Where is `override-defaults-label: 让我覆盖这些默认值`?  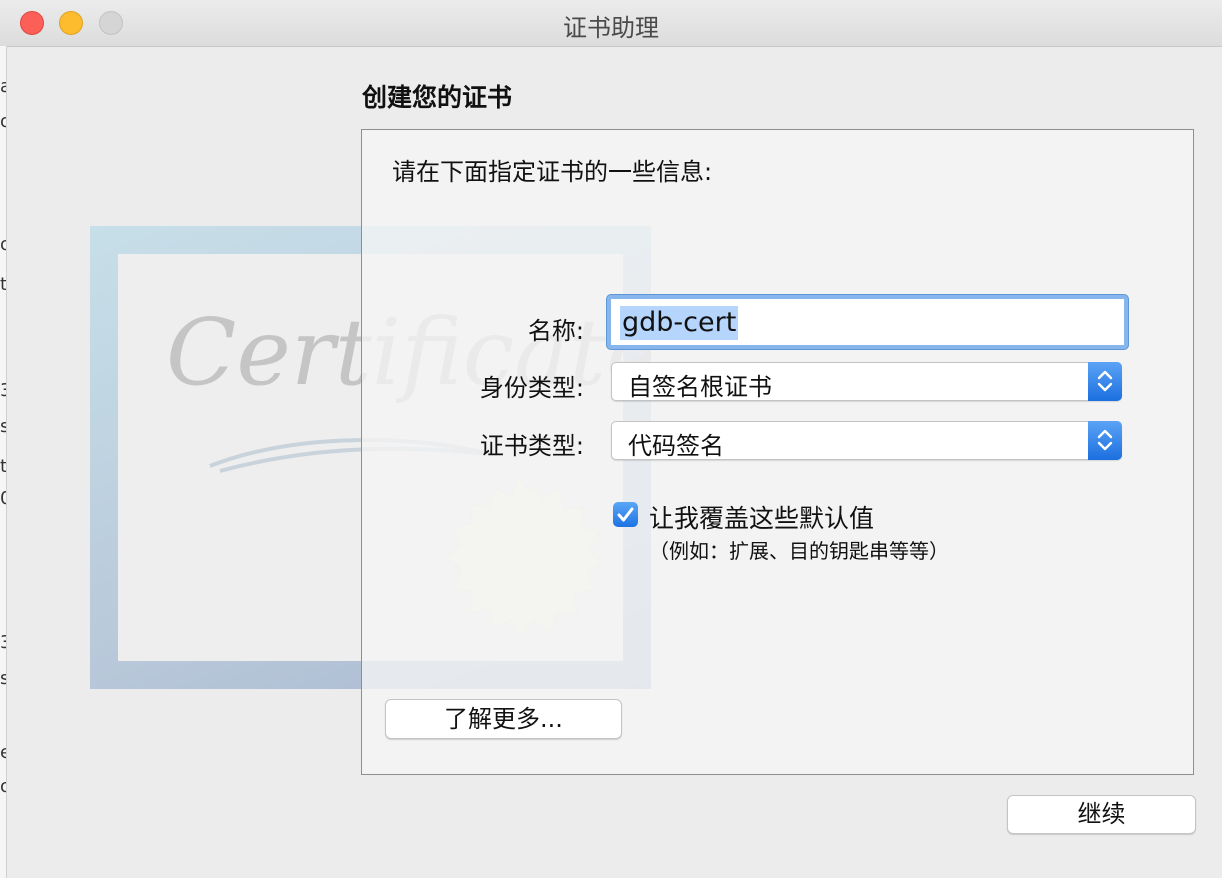
override-defaults-label: 让我覆盖这些默认值 is located at coordinates (761, 517).